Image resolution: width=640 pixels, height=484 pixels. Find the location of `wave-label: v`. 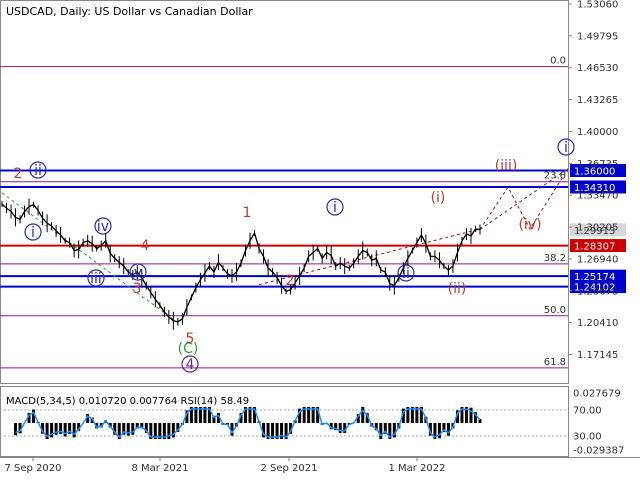

wave-label: v is located at coordinates (138, 273).